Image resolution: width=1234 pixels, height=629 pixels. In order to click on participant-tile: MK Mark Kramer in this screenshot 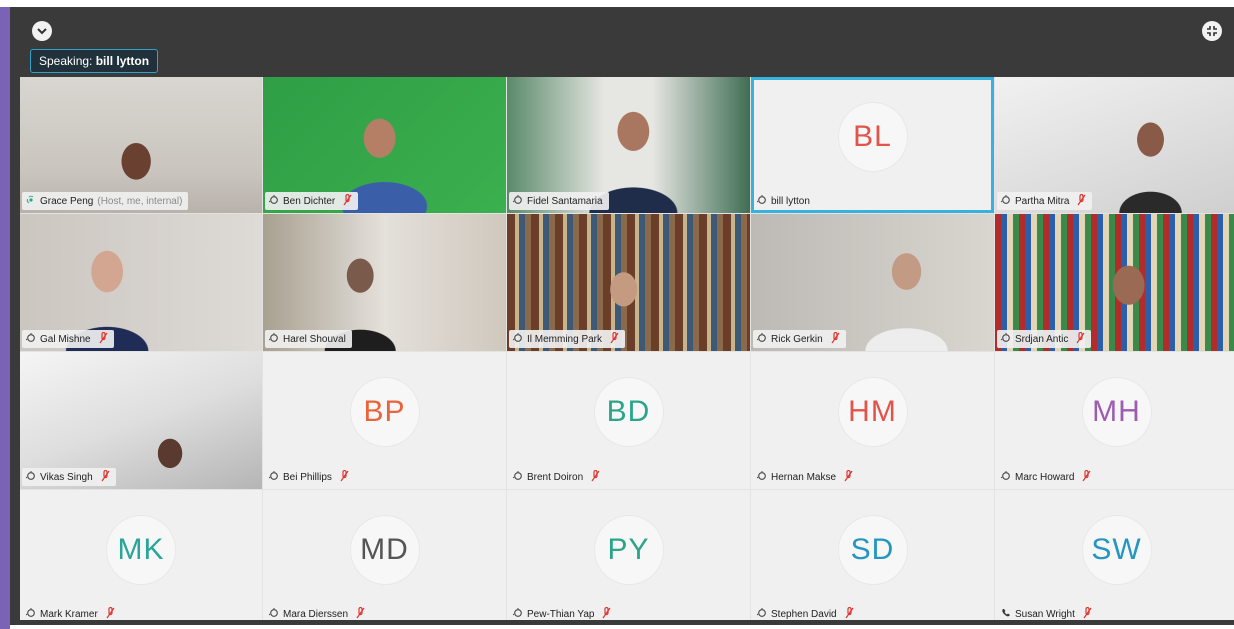, I will do `click(141, 557)`.